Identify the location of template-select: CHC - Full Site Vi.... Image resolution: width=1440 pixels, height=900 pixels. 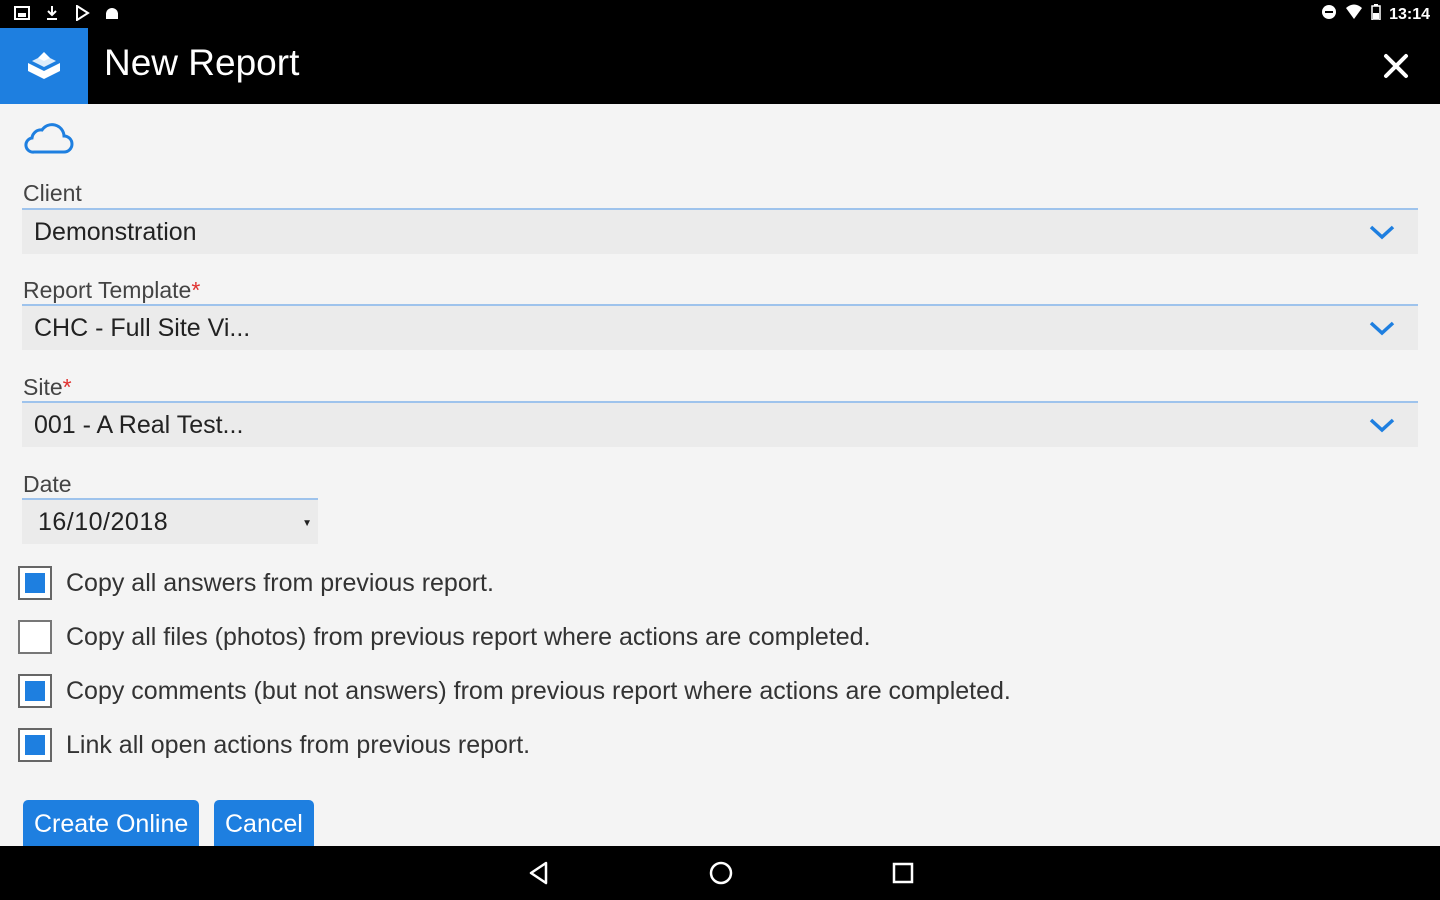
(720, 327).